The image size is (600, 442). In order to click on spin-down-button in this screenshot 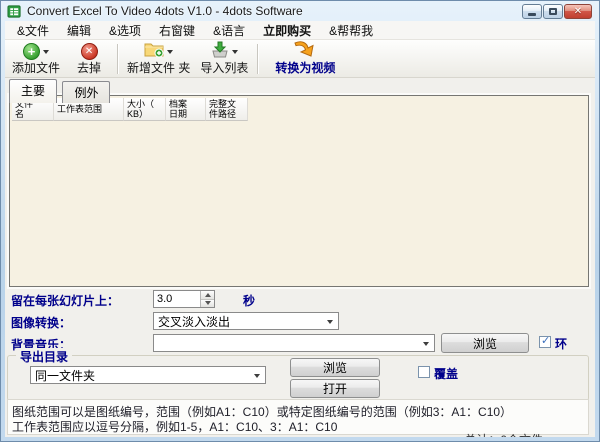, I will do `click(207, 303)`.